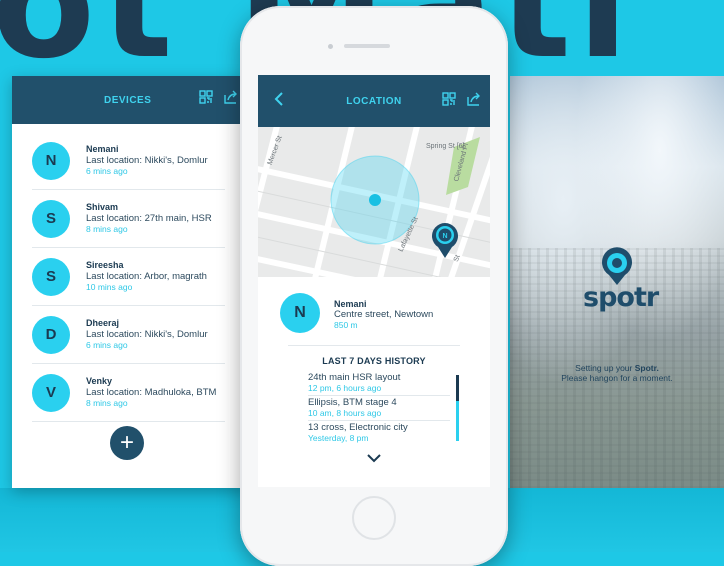  What do you see at coordinates (149, 218) in the screenshot?
I see `device-location: Last location: 27th main, HSR` at bounding box center [149, 218].